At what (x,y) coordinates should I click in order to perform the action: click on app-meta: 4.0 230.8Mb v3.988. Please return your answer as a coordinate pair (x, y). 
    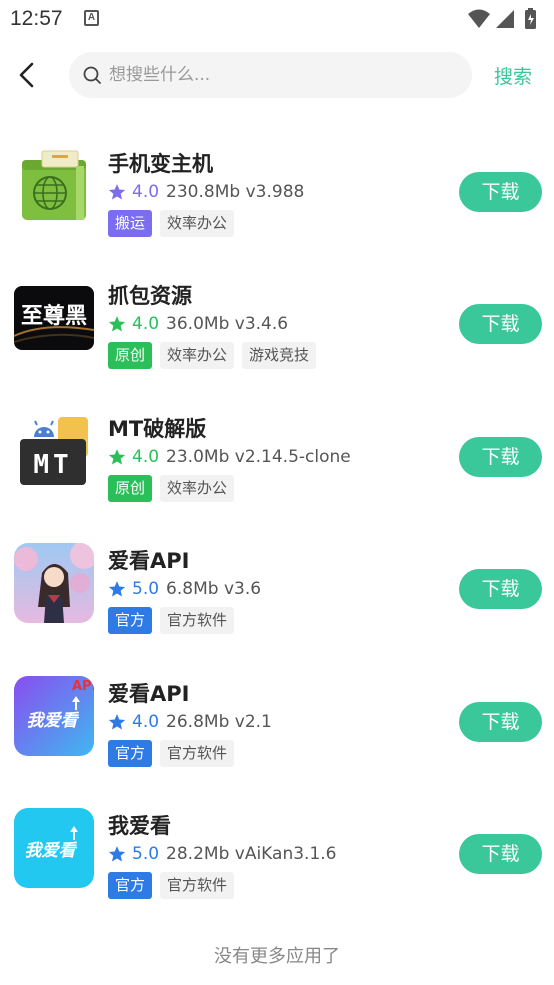
    Looking at the image, I should click on (206, 192).